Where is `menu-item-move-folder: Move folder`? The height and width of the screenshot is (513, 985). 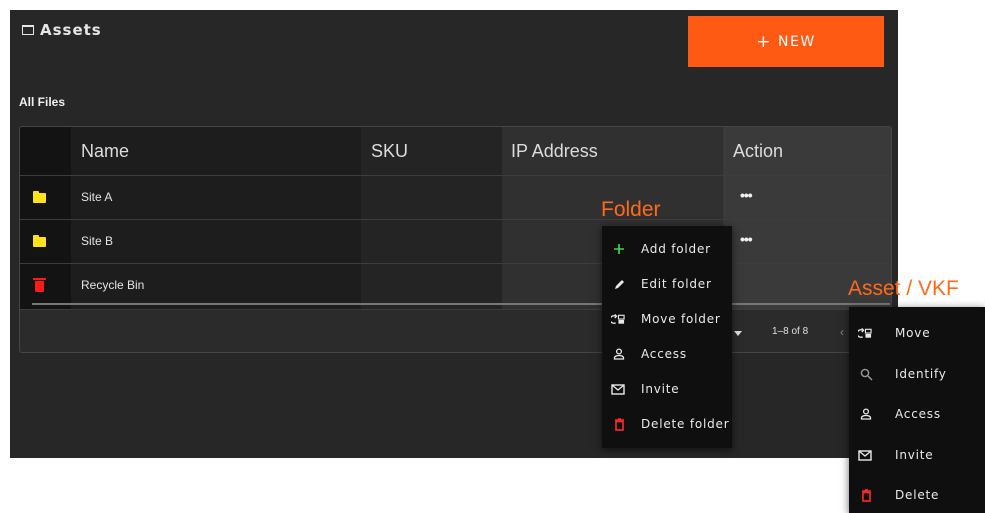 menu-item-move-folder: Move folder is located at coordinates (667, 319).